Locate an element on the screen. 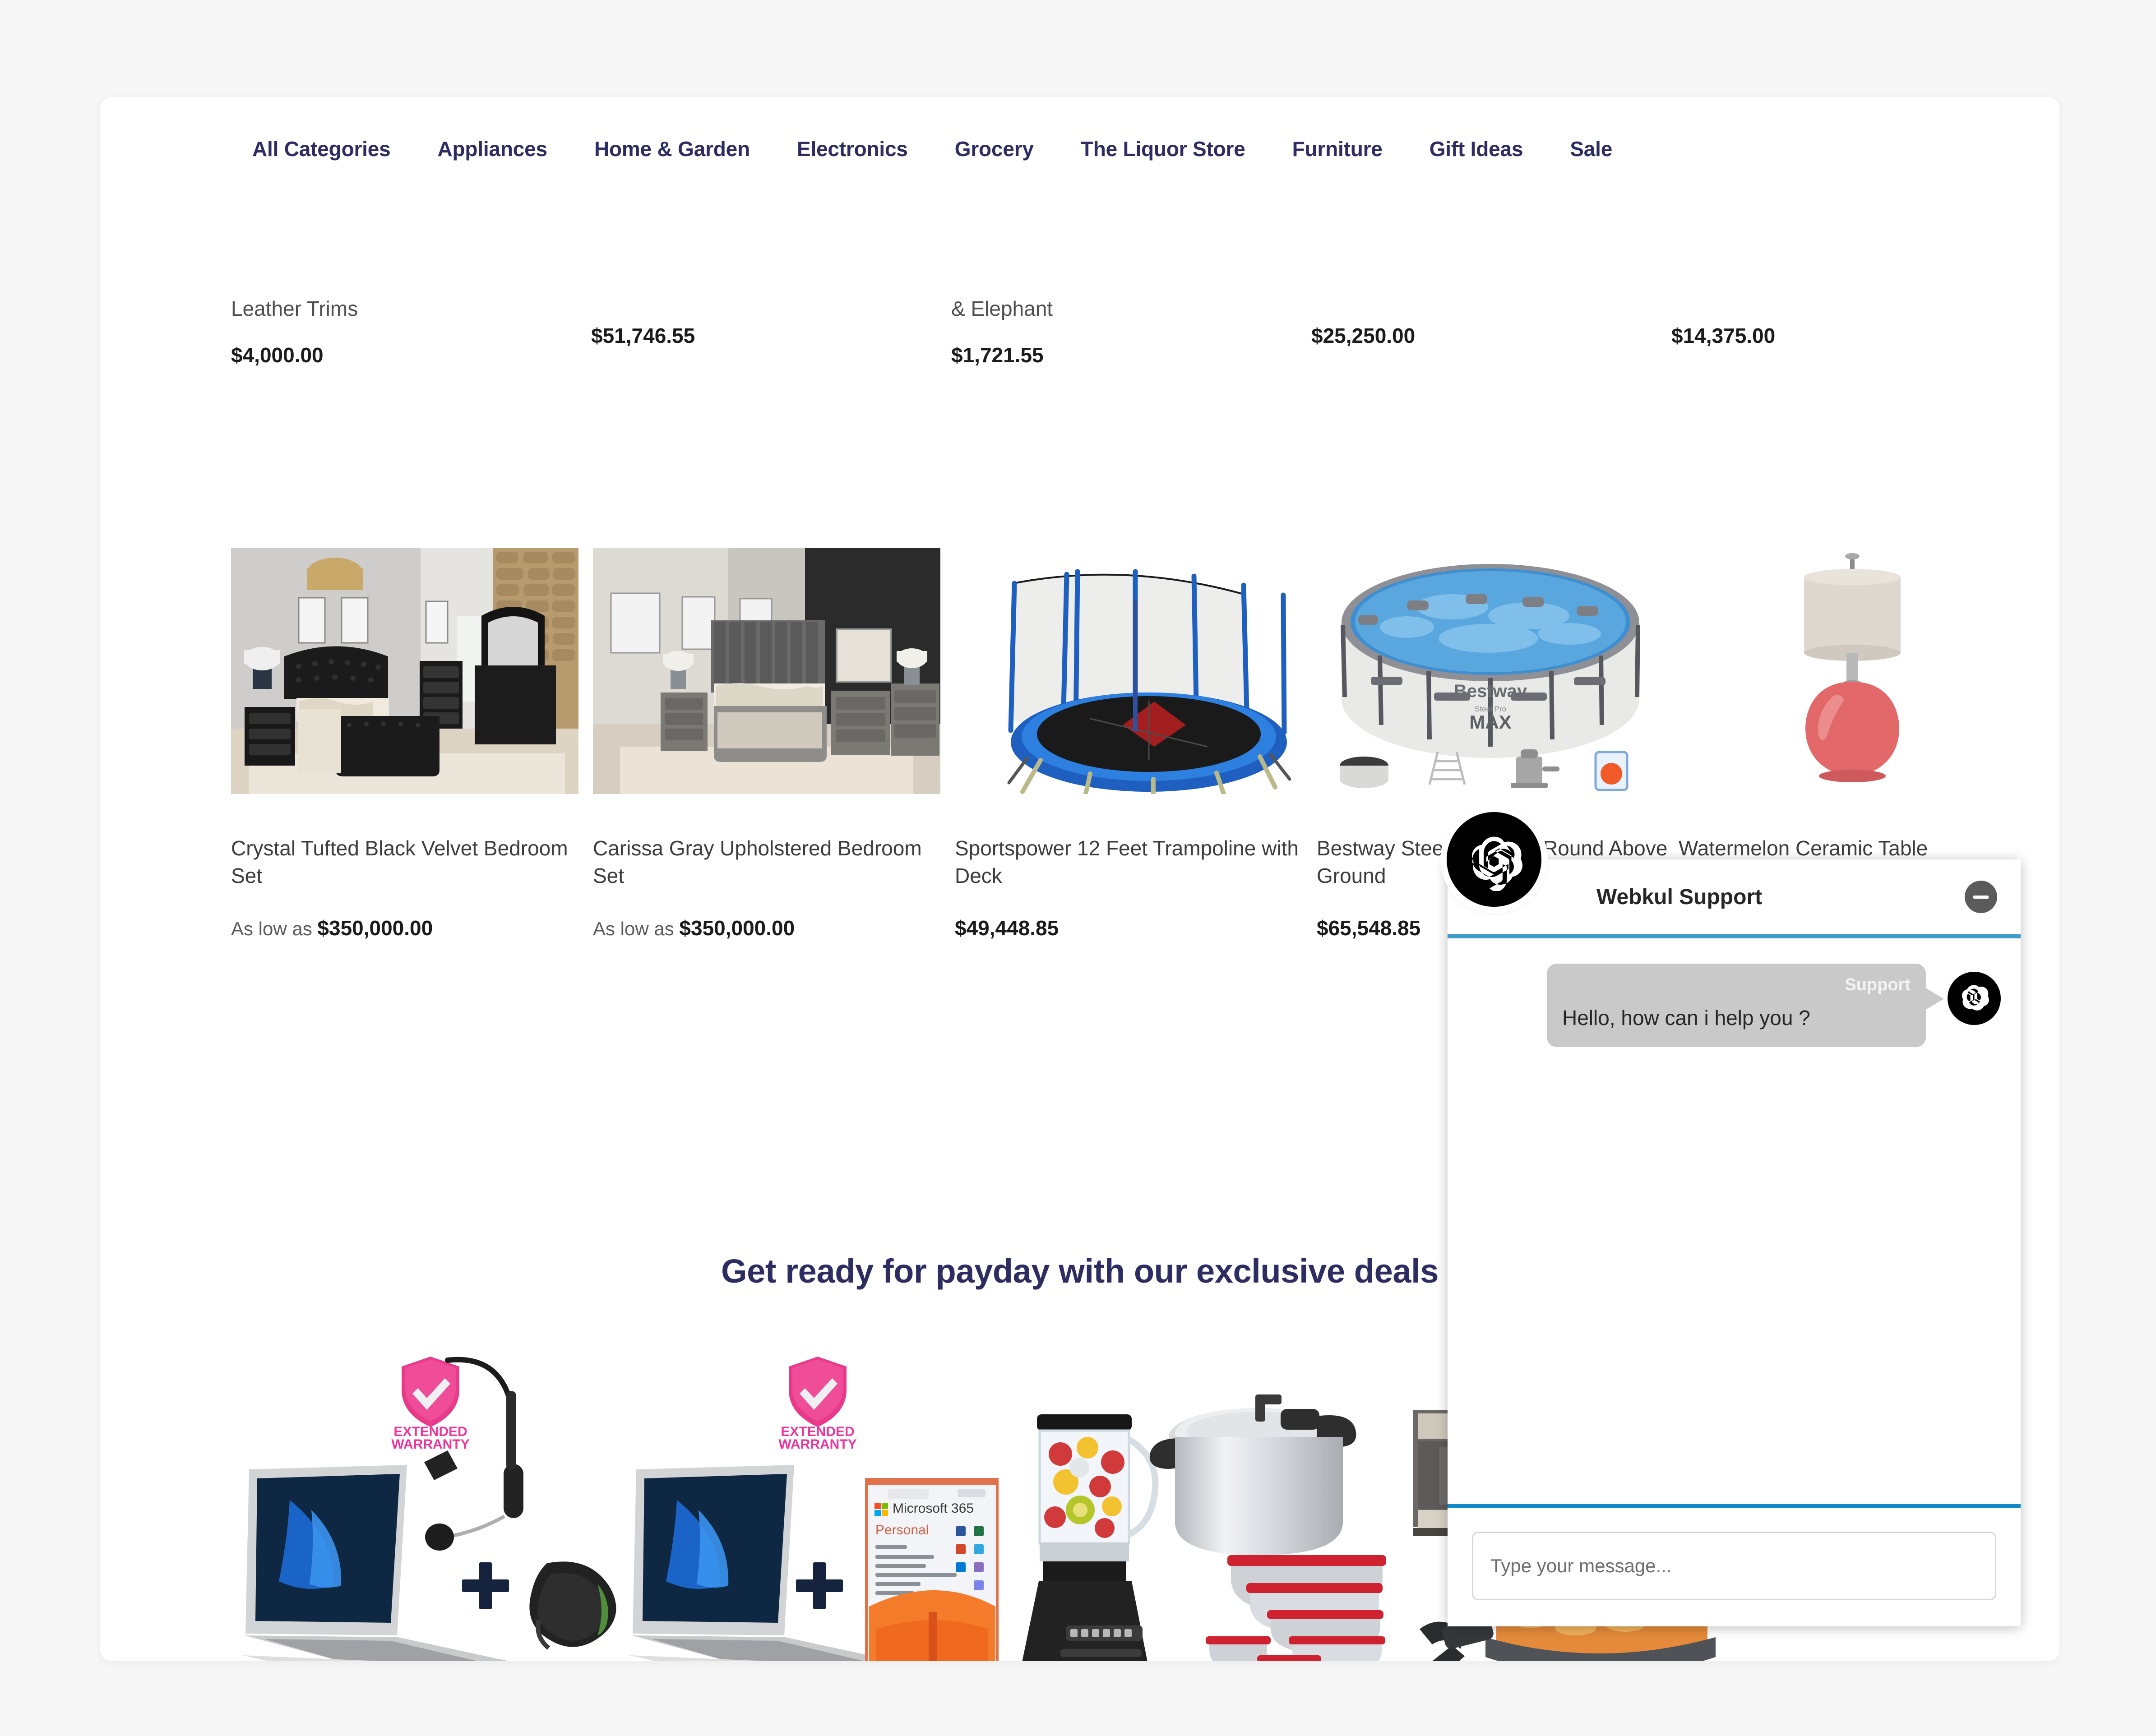  top-product-4: $25,250.00 is located at coordinates (1491, 331).